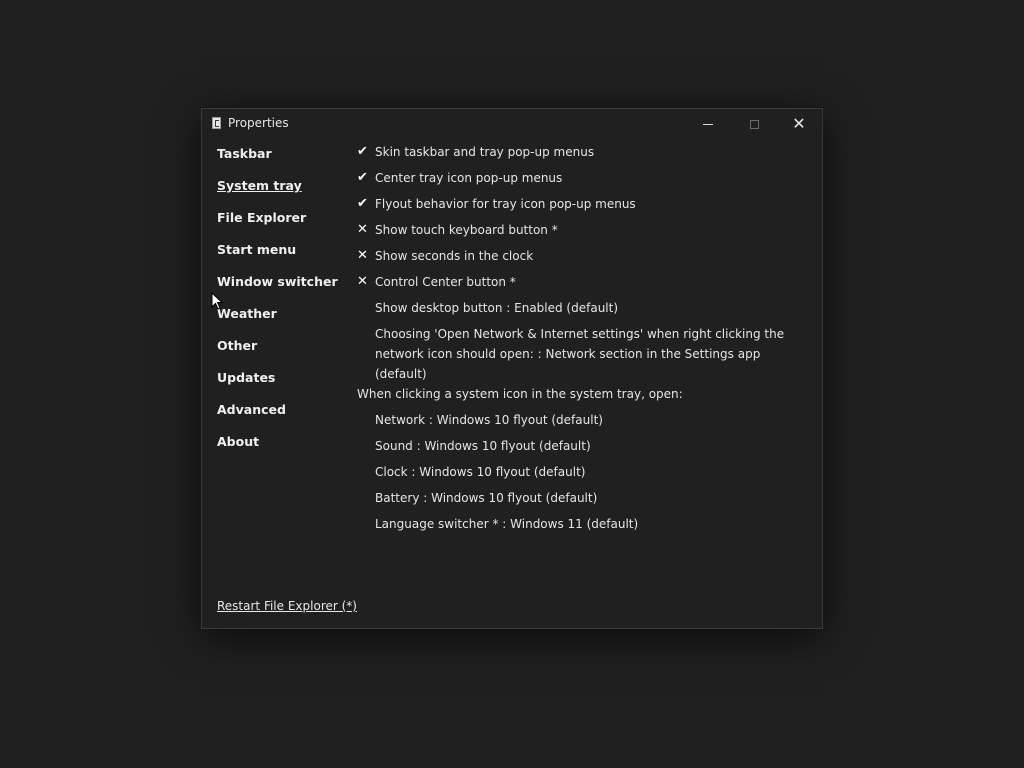  I want to click on setting-label: Show touch keyboard button *, so click(466, 230).